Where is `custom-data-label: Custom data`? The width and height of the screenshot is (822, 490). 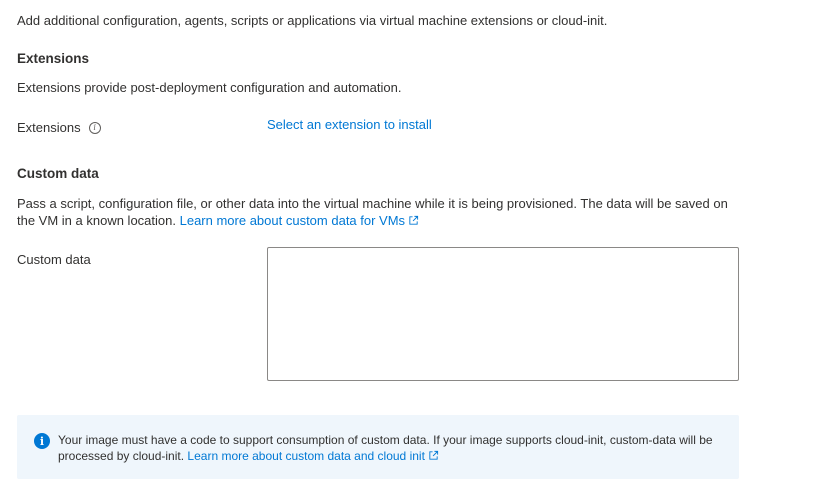
custom-data-label: Custom data is located at coordinates (54, 259).